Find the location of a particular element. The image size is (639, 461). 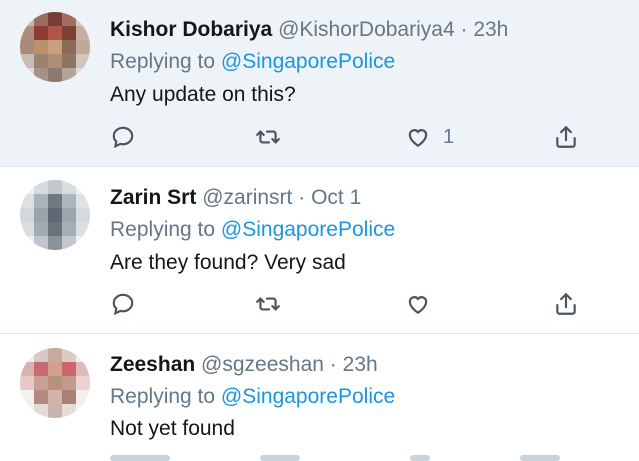

like-count: 1 is located at coordinates (449, 136).